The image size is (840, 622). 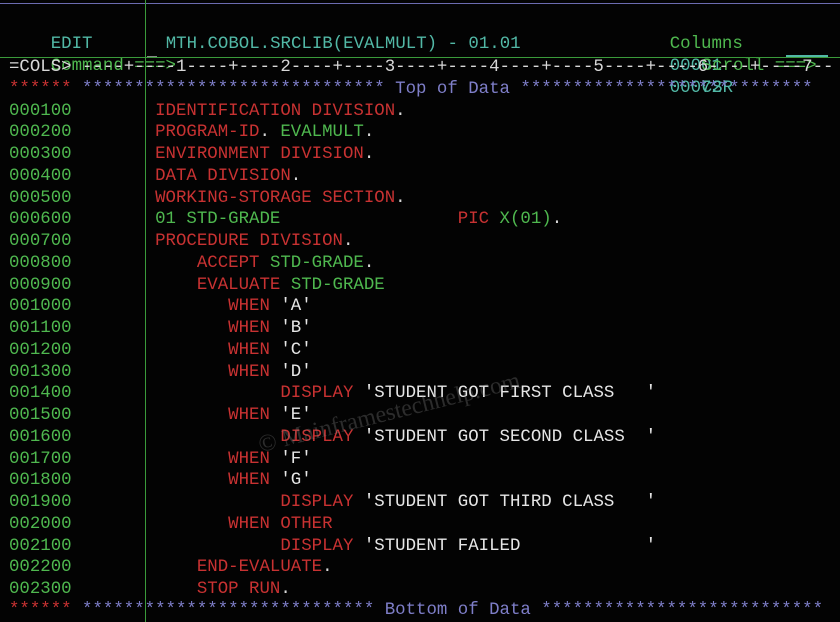 What do you see at coordinates (40, 285) in the screenshot?
I see `line-number: 000900` at bounding box center [40, 285].